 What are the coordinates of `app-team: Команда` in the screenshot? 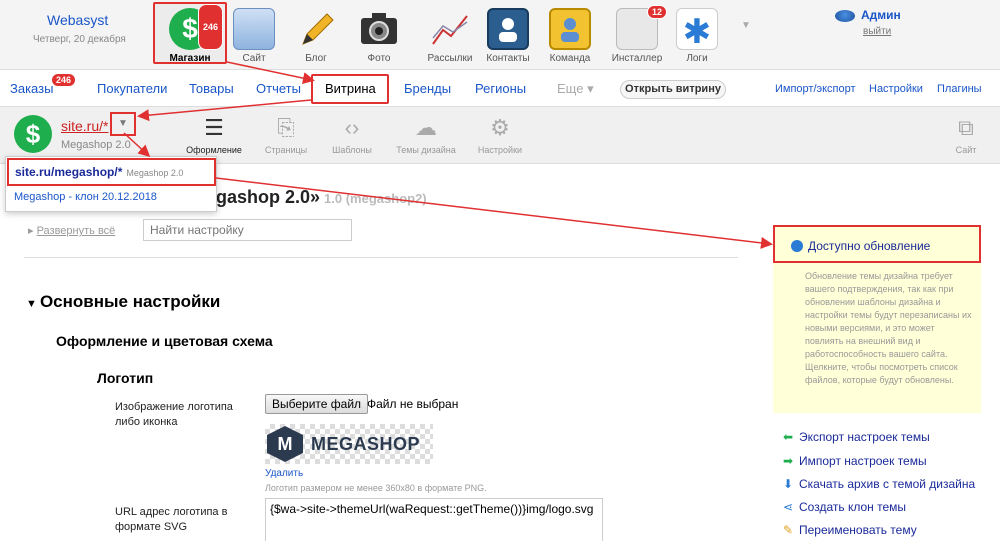 It's located at (570, 35).